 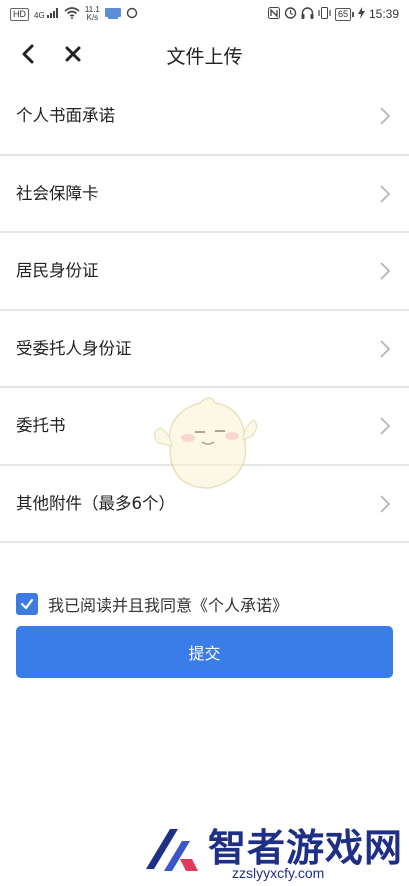 What do you see at coordinates (57, 193) in the screenshot?
I see `list-item-label: 社会保障卡` at bounding box center [57, 193].